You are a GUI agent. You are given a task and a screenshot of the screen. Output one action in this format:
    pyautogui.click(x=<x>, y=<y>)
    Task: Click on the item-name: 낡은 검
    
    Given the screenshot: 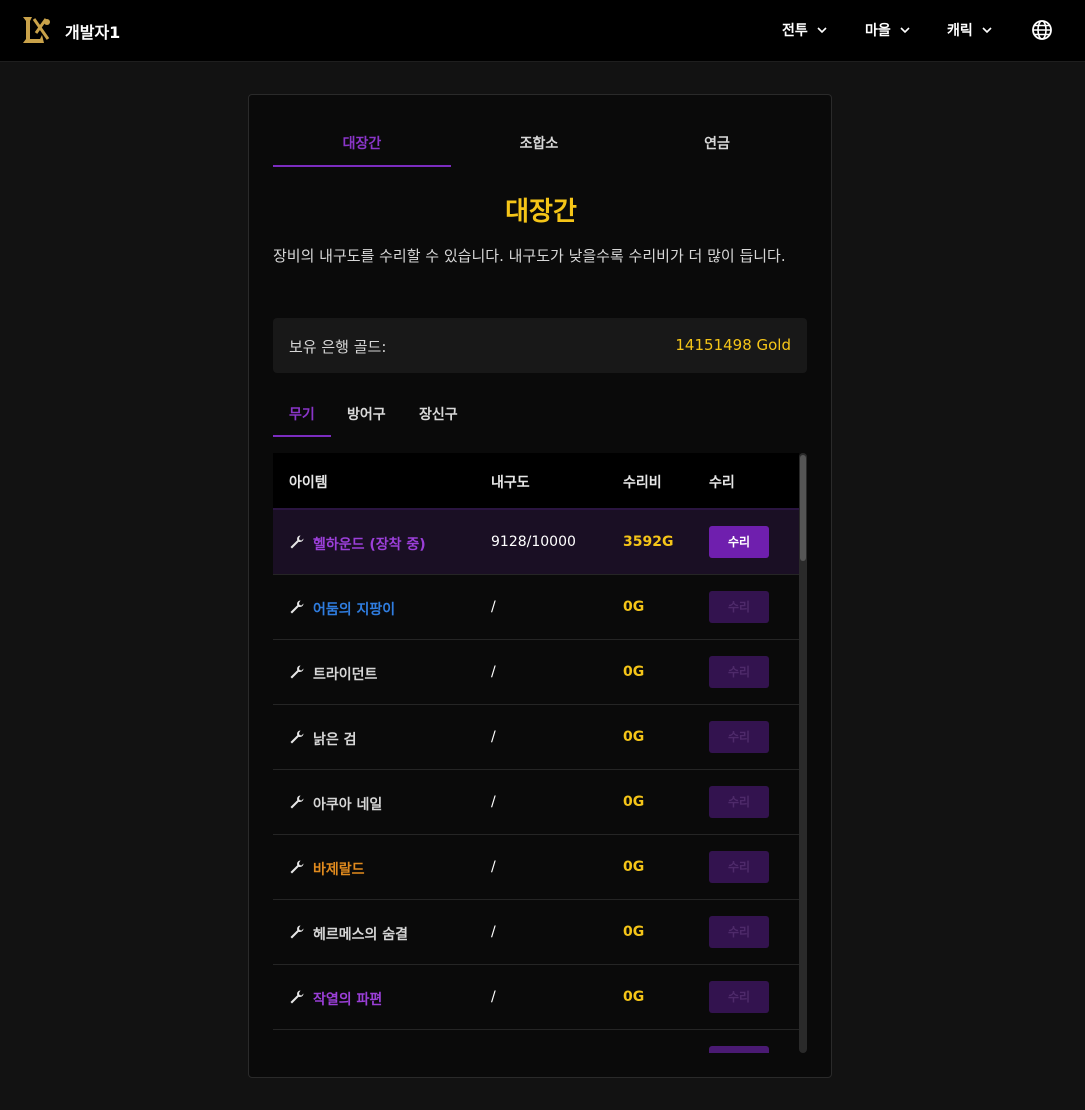 What is the action you would take?
    pyautogui.click(x=335, y=740)
    